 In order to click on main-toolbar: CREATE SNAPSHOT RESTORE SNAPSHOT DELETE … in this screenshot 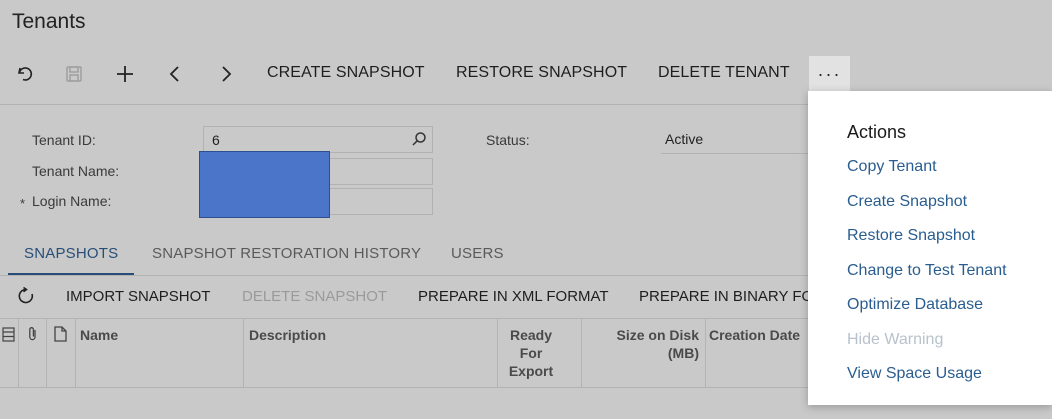, I will do `click(526, 74)`.